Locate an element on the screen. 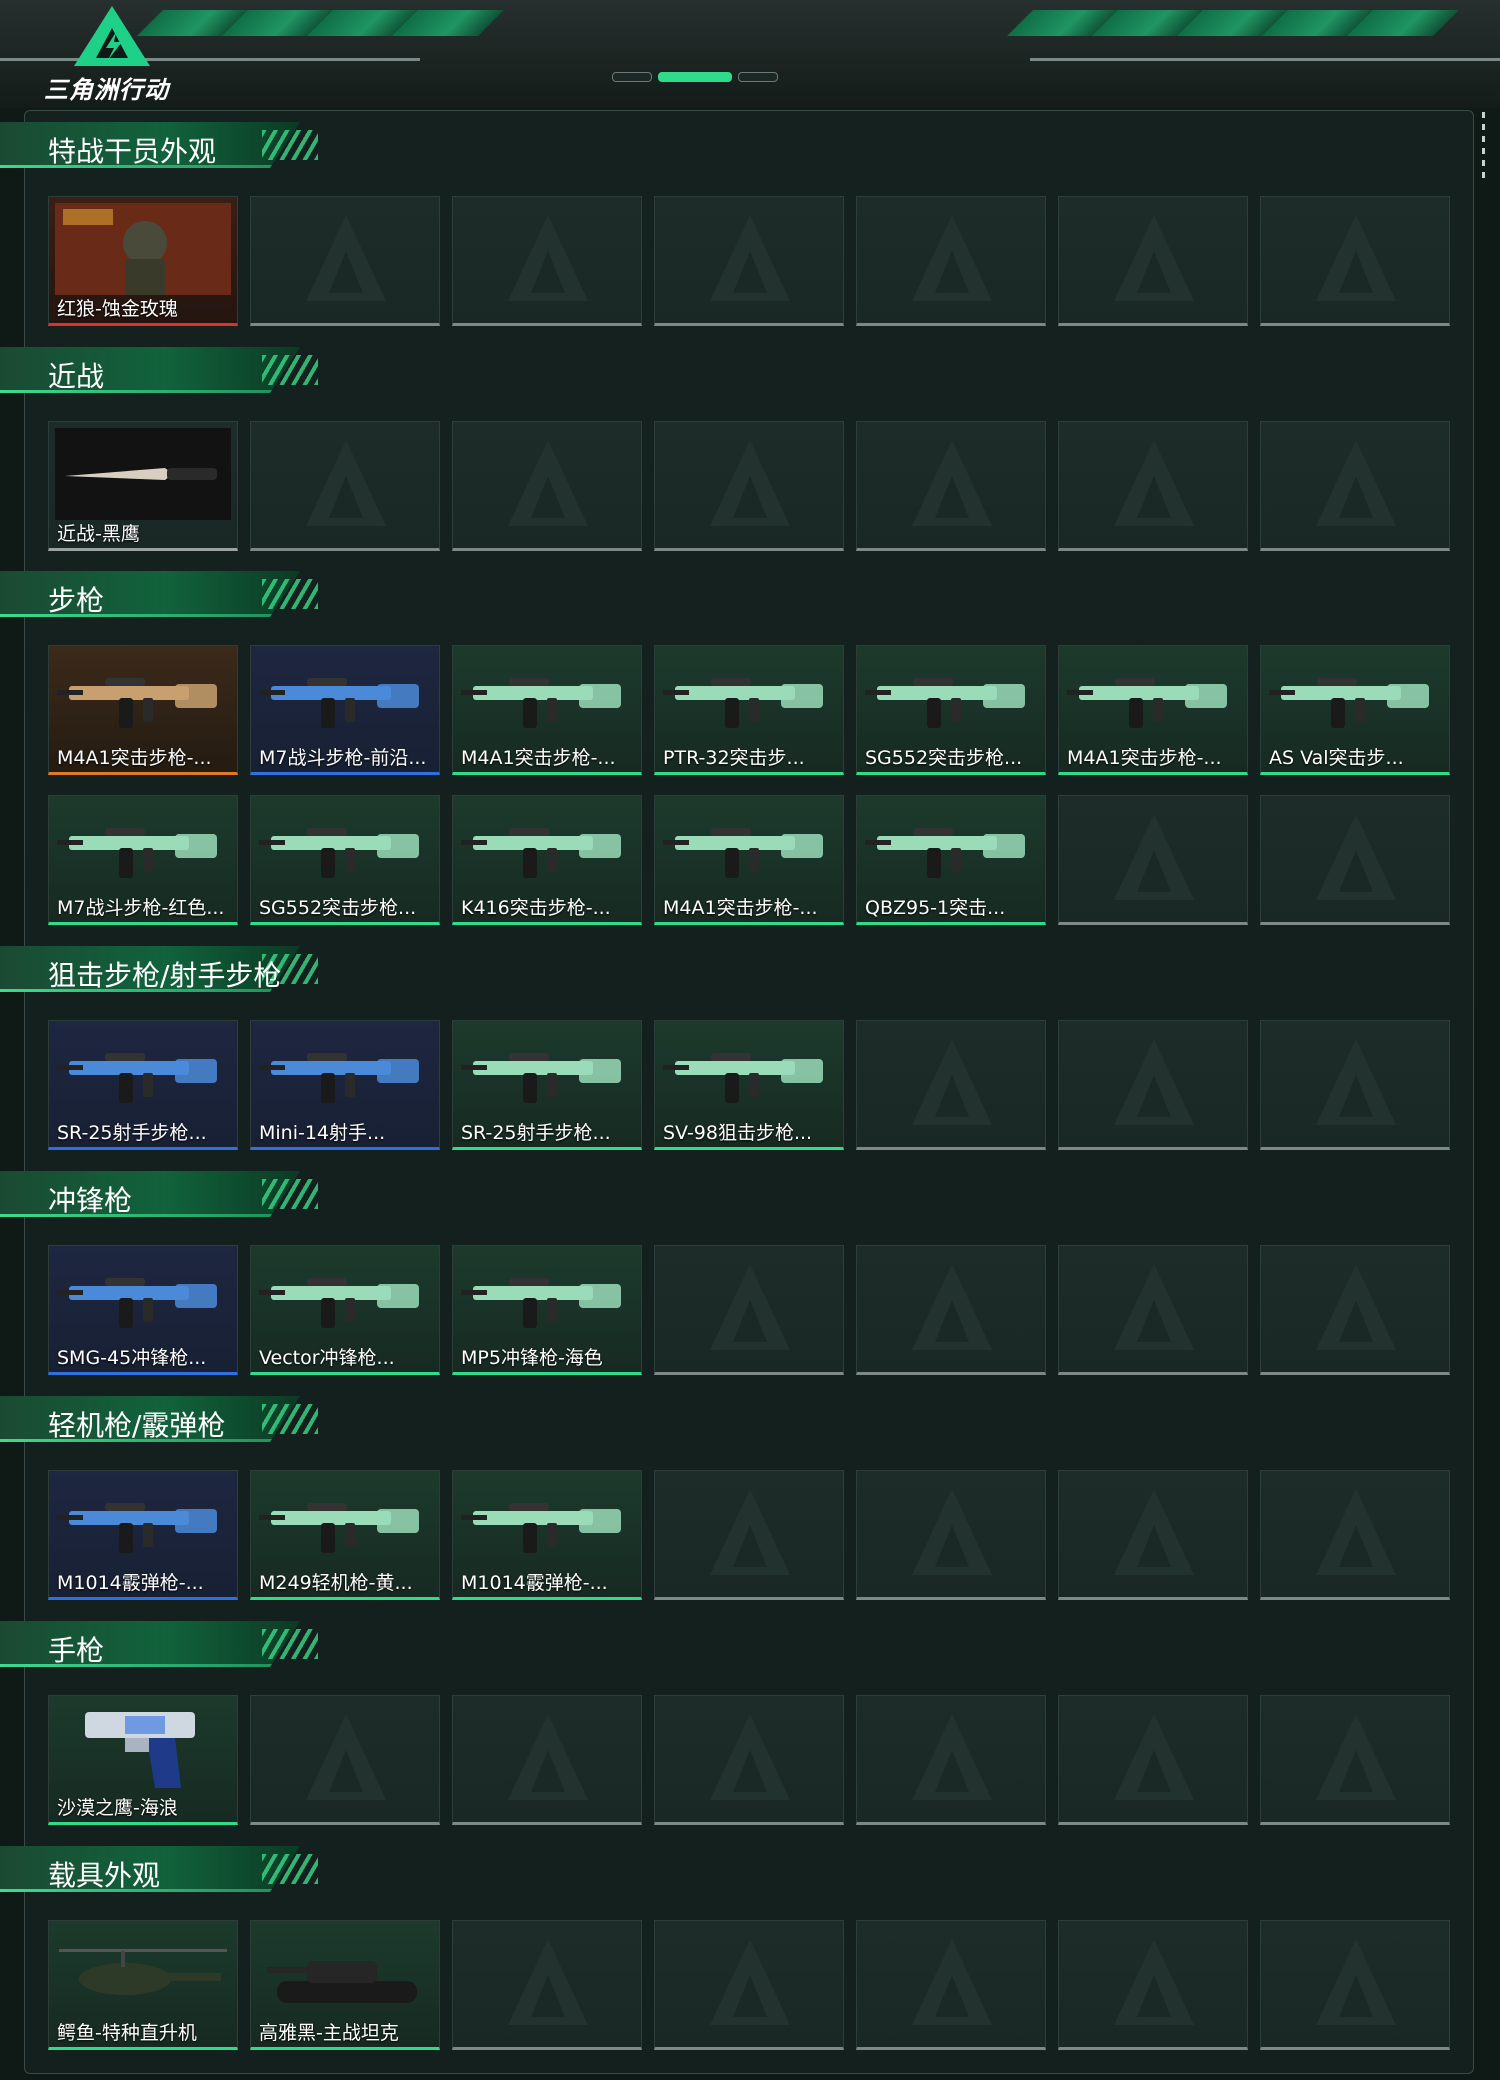 This screenshot has height=2080, width=1500. item-card: 高雅黑-主战坦克 is located at coordinates (345, 1985).